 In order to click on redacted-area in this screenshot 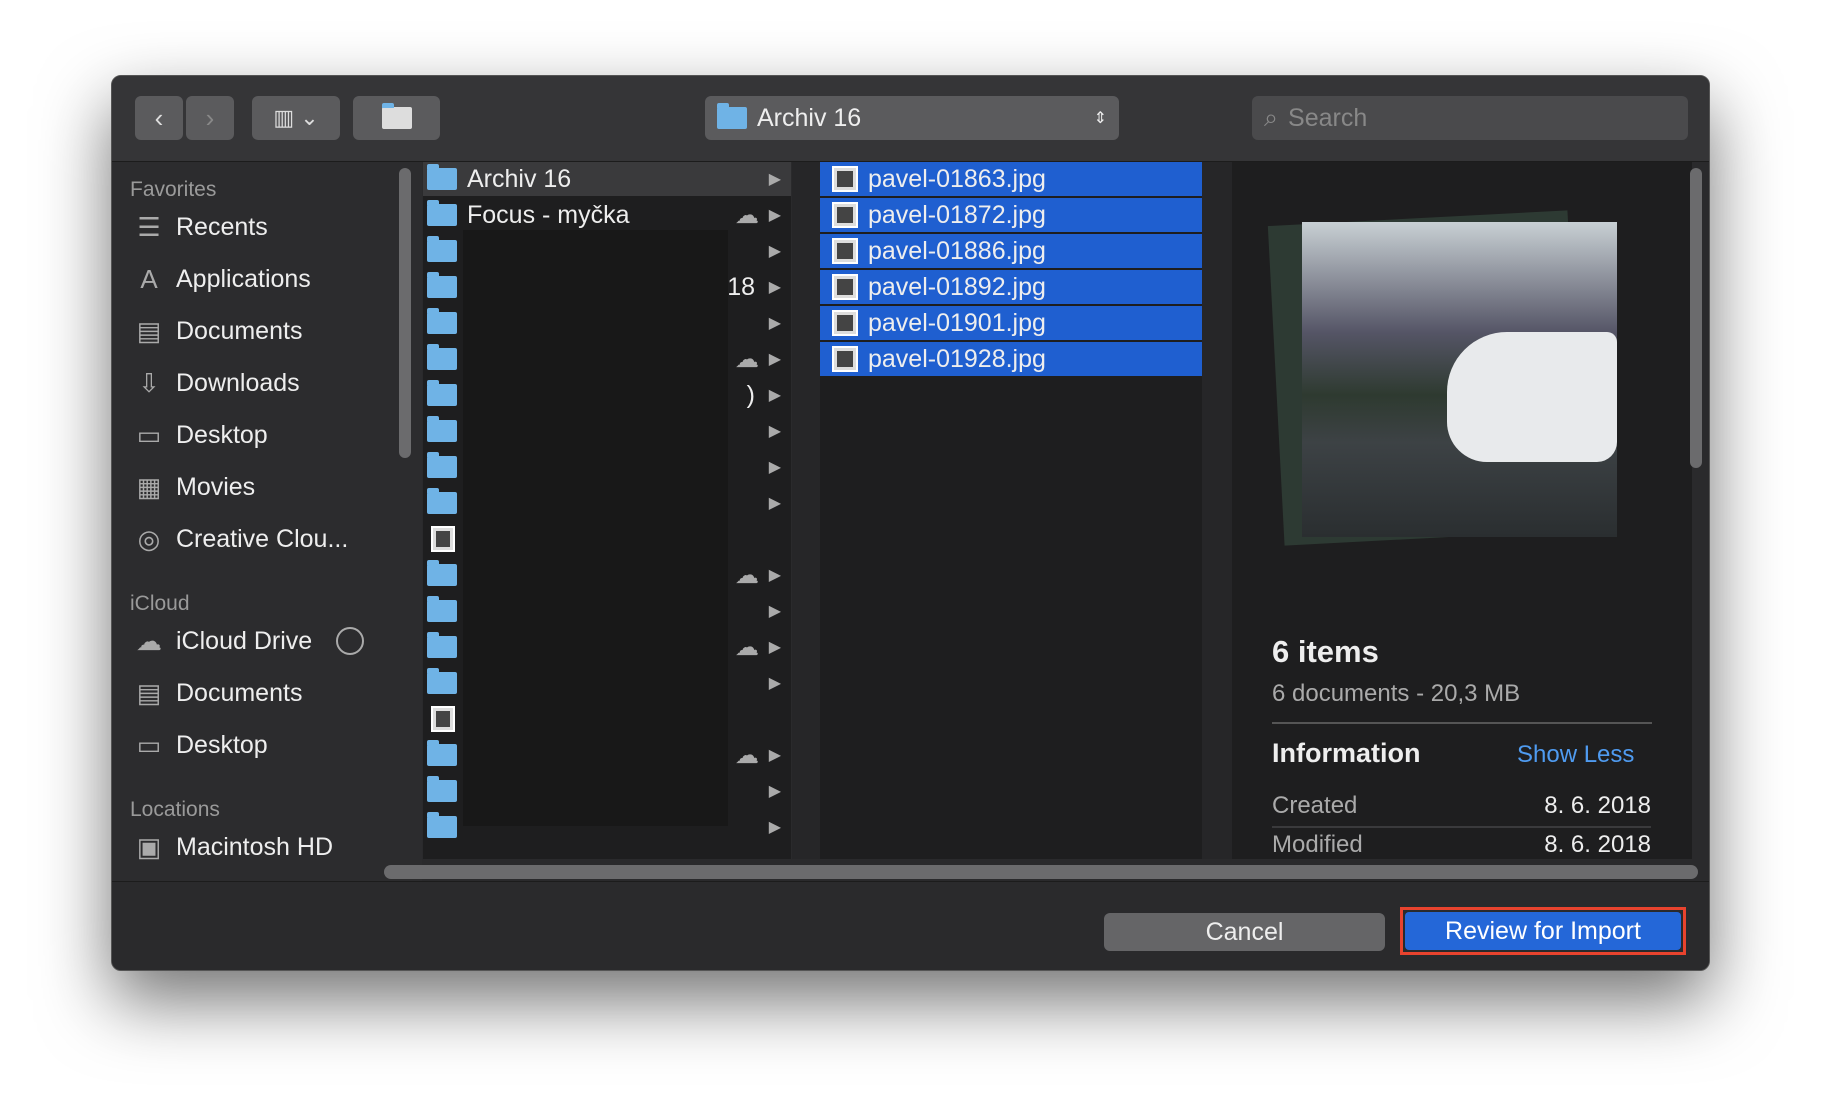, I will do `click(595, 528)`.